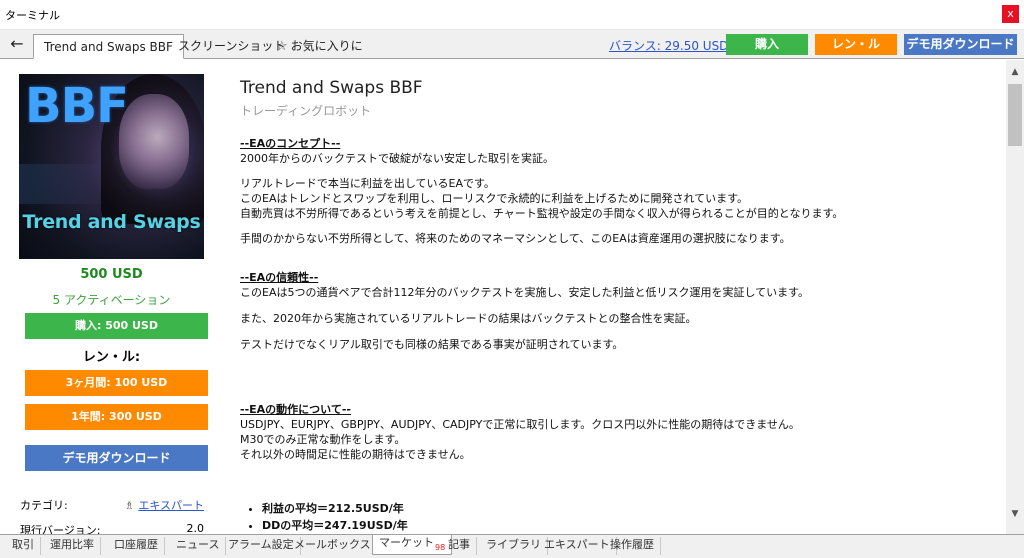 The height and width of the screenshot is (558, 1024). Describe the element at coordinates (406, 542) in the screenshot. I see `market-label: マーケット` at that location.